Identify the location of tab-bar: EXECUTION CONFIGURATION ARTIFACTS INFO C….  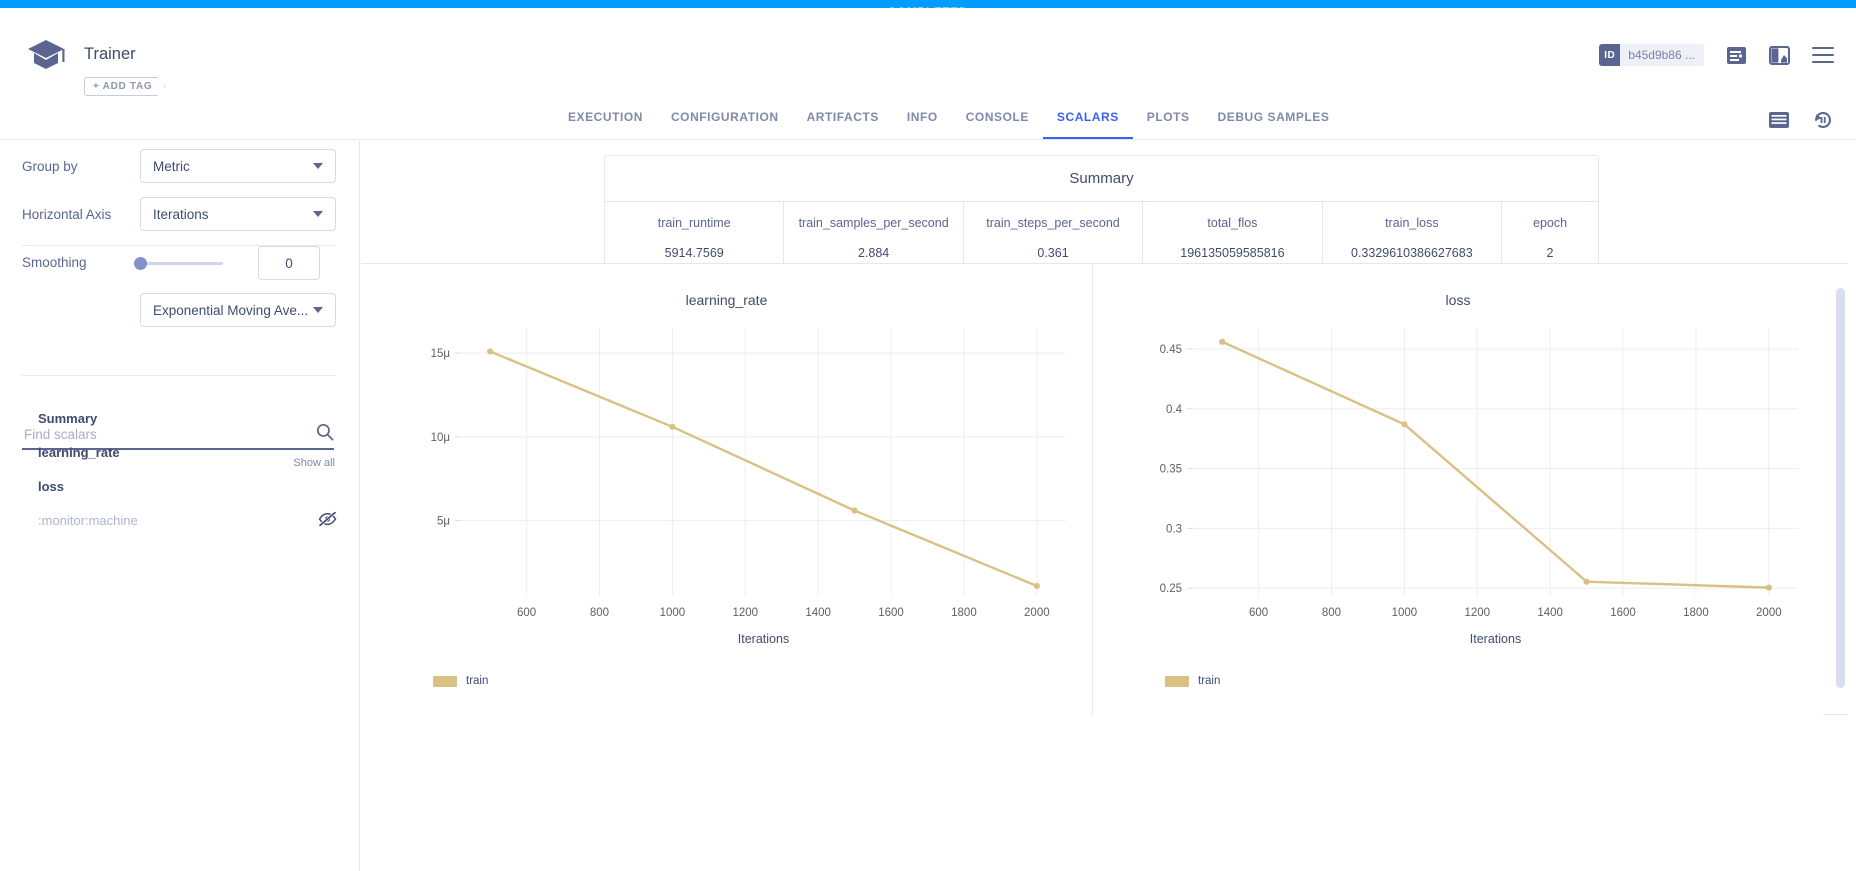
(928, 122).